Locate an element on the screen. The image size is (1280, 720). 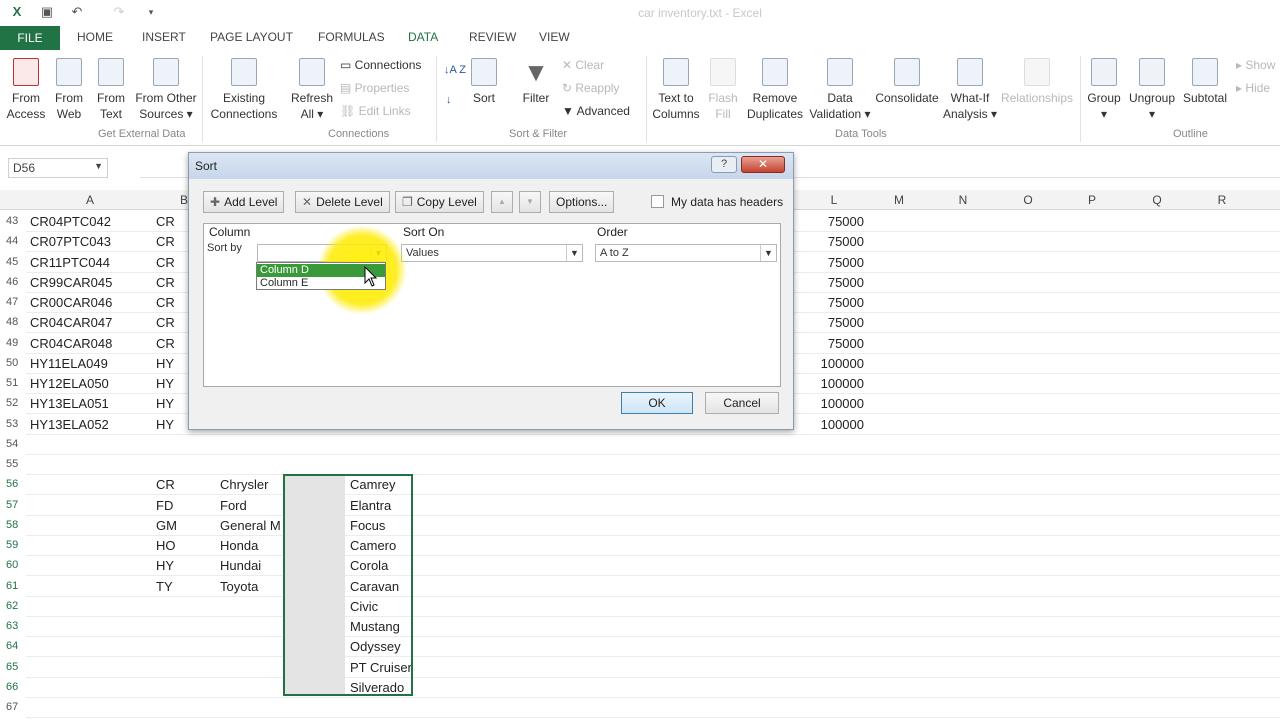
edit-links-button: ⛓ Edit Links is located at coordinates (375, 111).